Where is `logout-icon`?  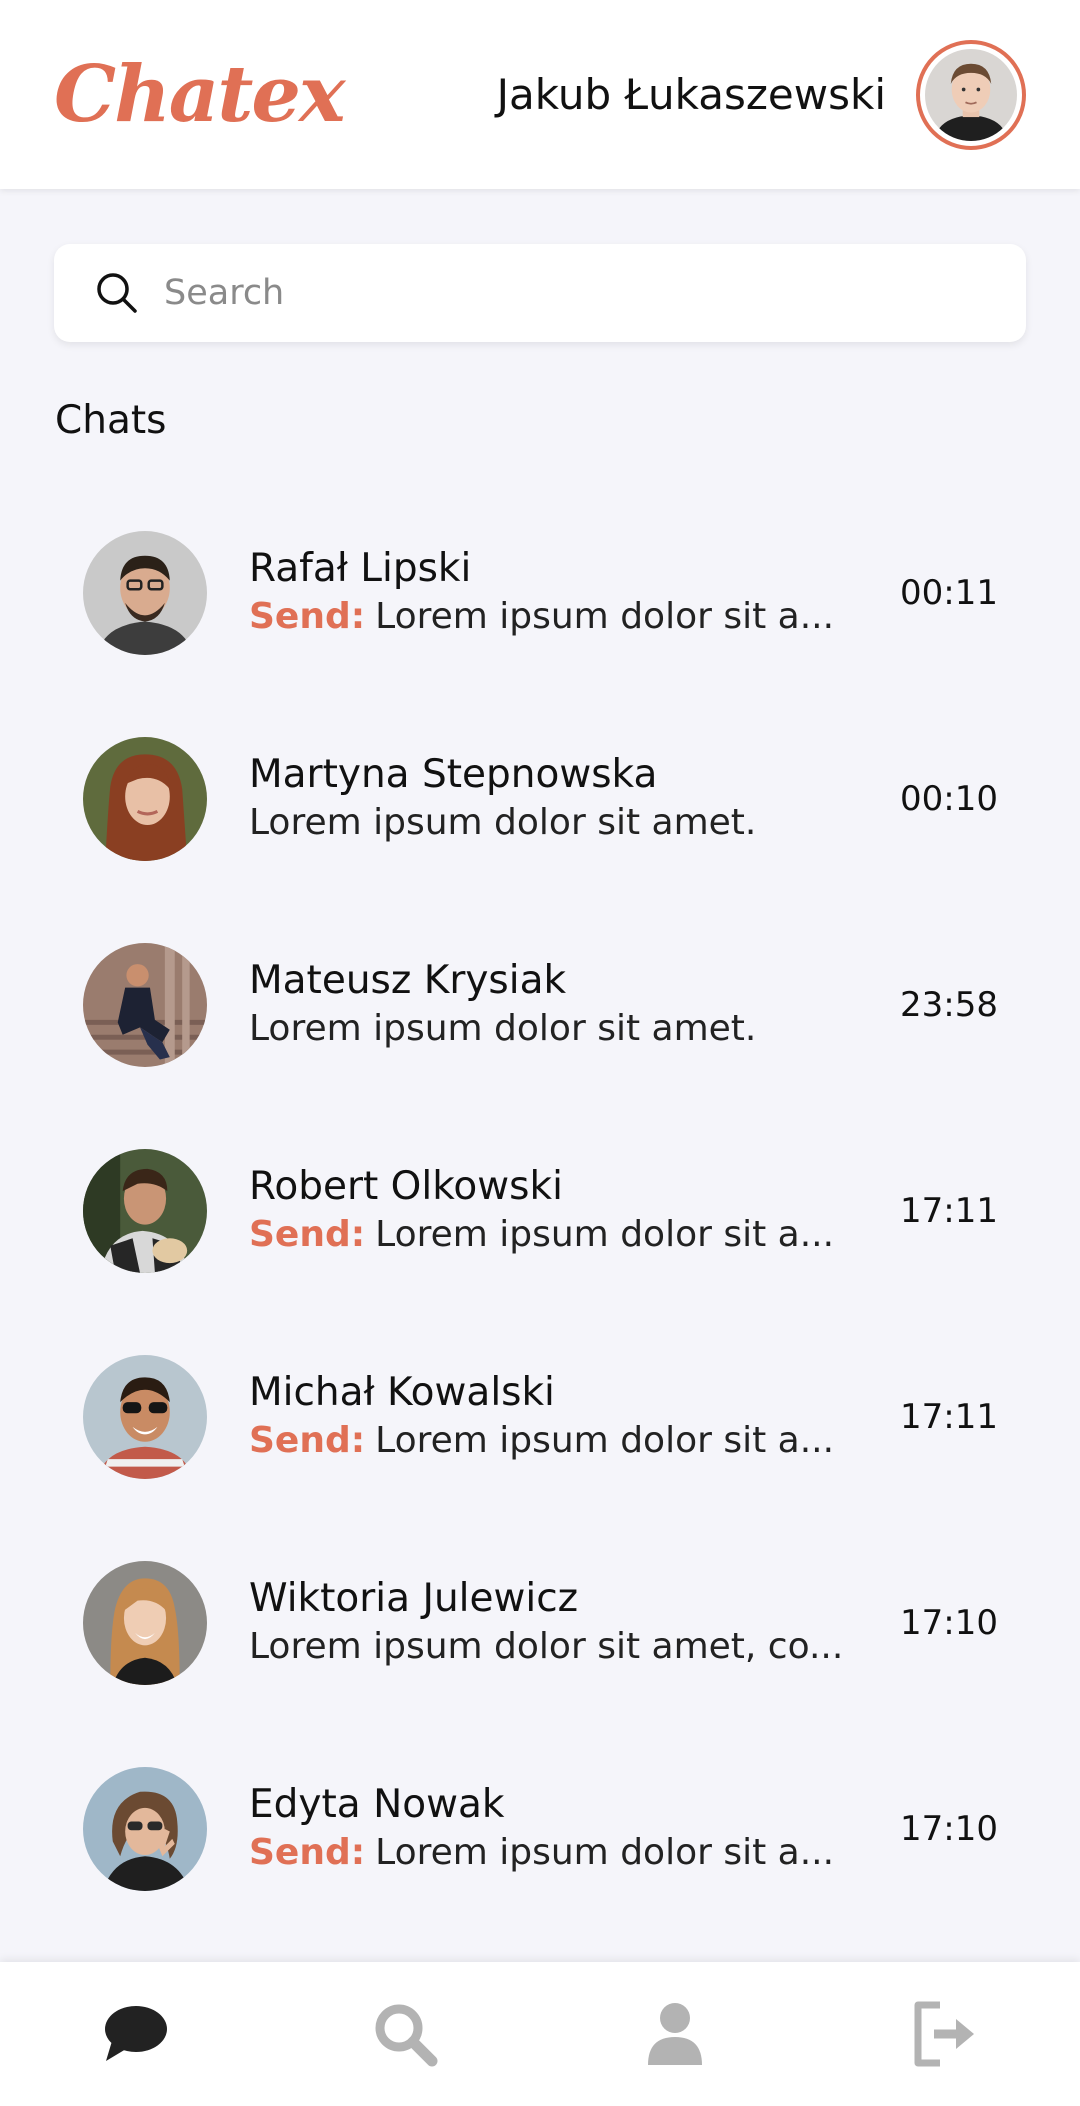
logout-icon is located at coordinates (944, 2034).